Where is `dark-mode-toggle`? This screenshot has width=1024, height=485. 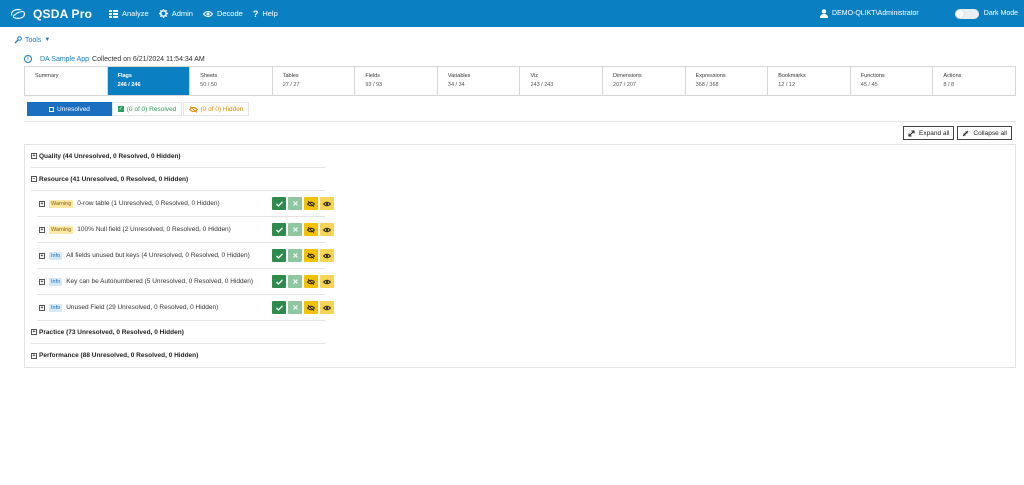
dark-mode-toggle is located at coordinates (966, 13).